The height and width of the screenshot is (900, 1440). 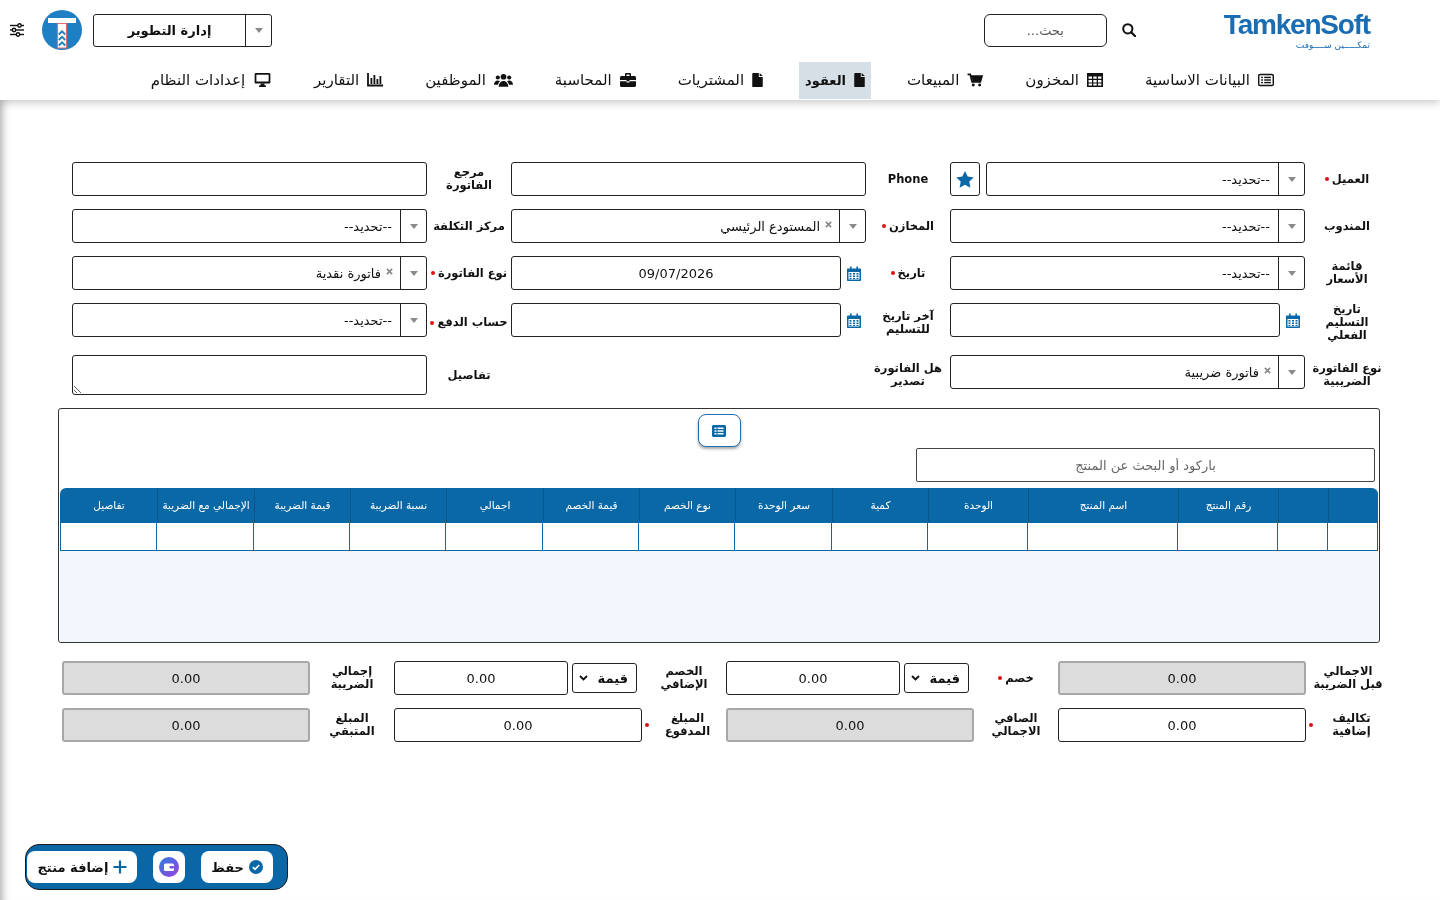 I want to click on column-header: الإجمالي مع الضريبة, so click(x=206, y=505).